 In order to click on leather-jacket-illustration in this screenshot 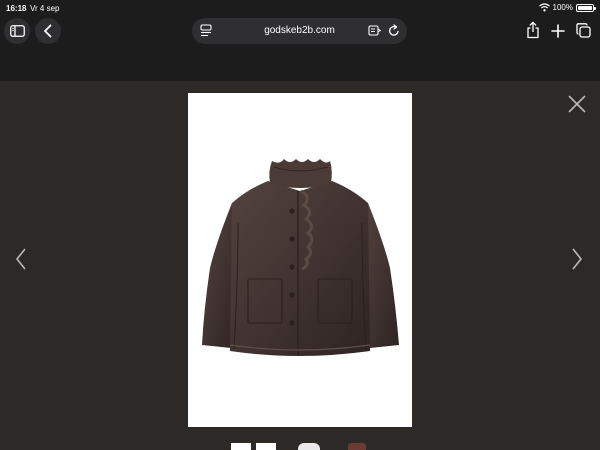, I will do `click(300, 257)`.